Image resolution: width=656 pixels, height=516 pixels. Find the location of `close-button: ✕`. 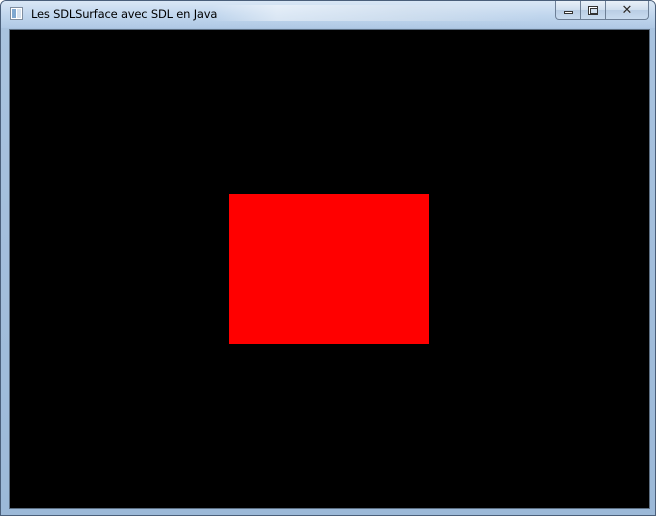

close-button: ✕ is located at coordinates (627, 10).